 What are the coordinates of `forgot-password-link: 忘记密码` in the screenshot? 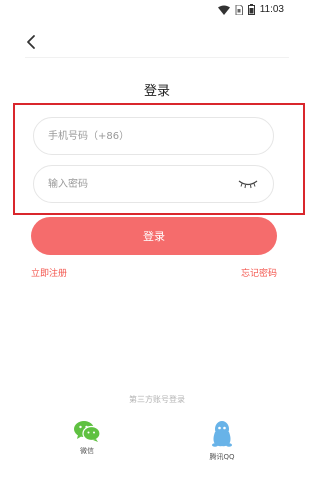 It's located at (259, 272).